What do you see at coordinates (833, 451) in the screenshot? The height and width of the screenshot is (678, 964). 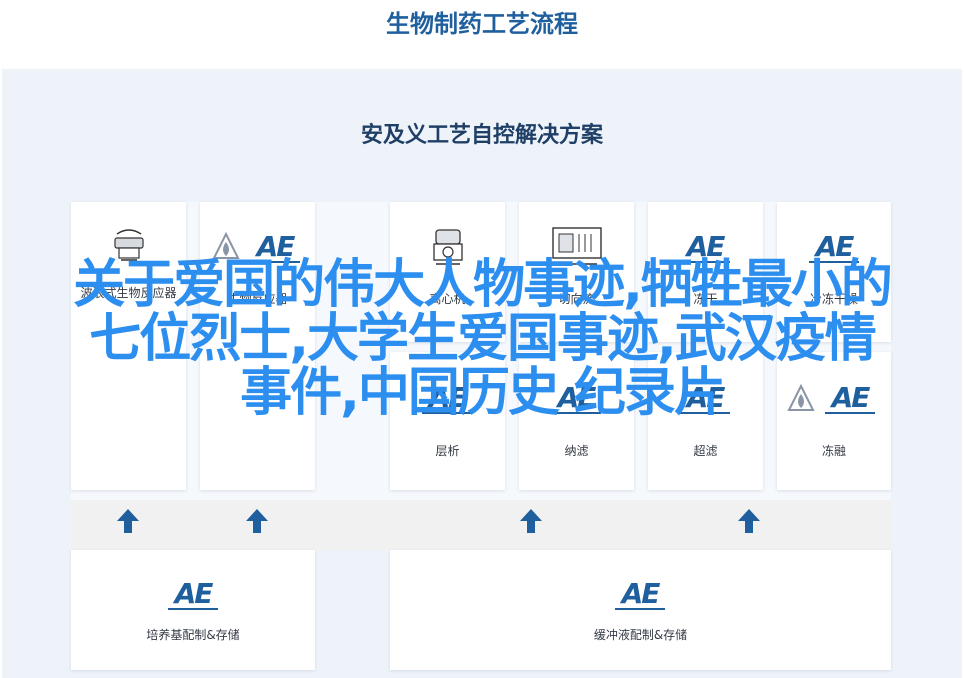 I see `card-label: 冻融` at bounding box center [833, 451].